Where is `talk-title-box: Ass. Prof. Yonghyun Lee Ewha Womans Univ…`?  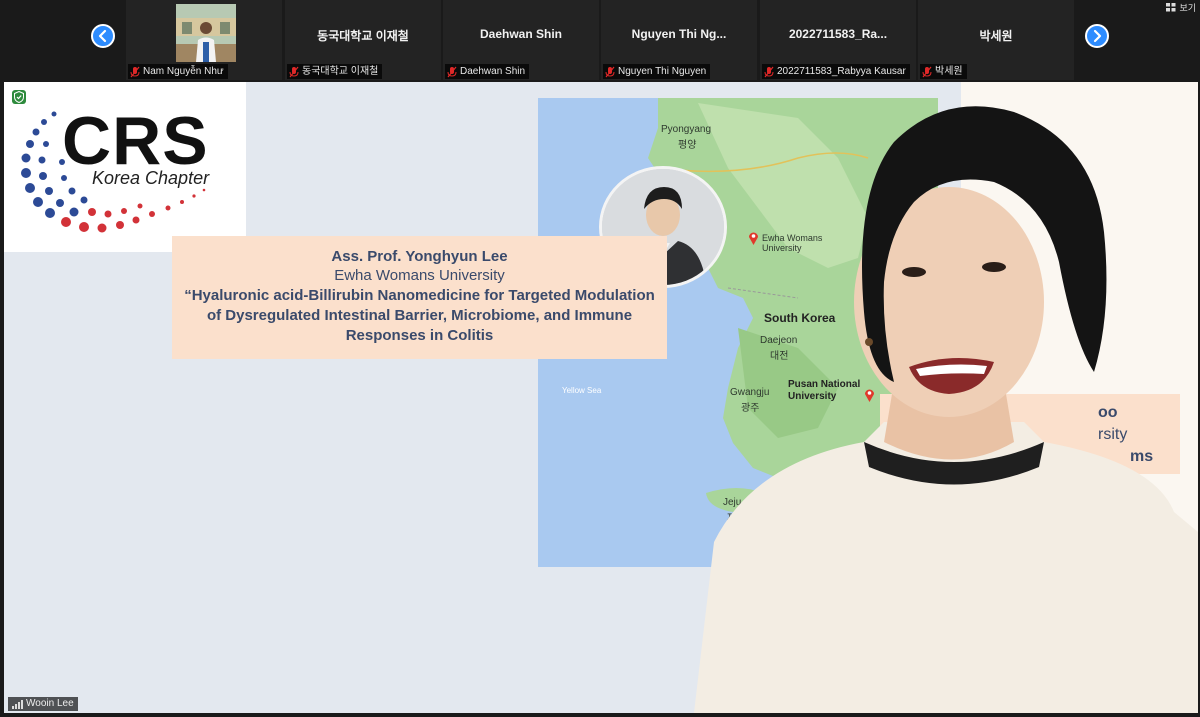 talk-title-box: Ass. Prof. Yonghyun Lee Ewha Womans Univ… is located at coordinates (419, 297).